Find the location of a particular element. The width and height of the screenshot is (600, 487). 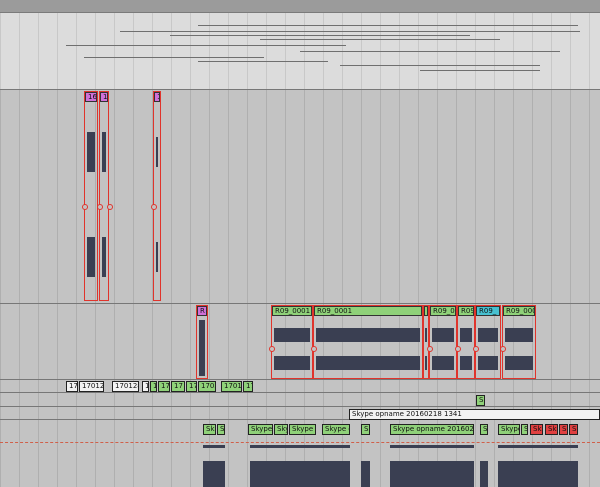

audio-clip: 16 is located at coordinates (105, 196).